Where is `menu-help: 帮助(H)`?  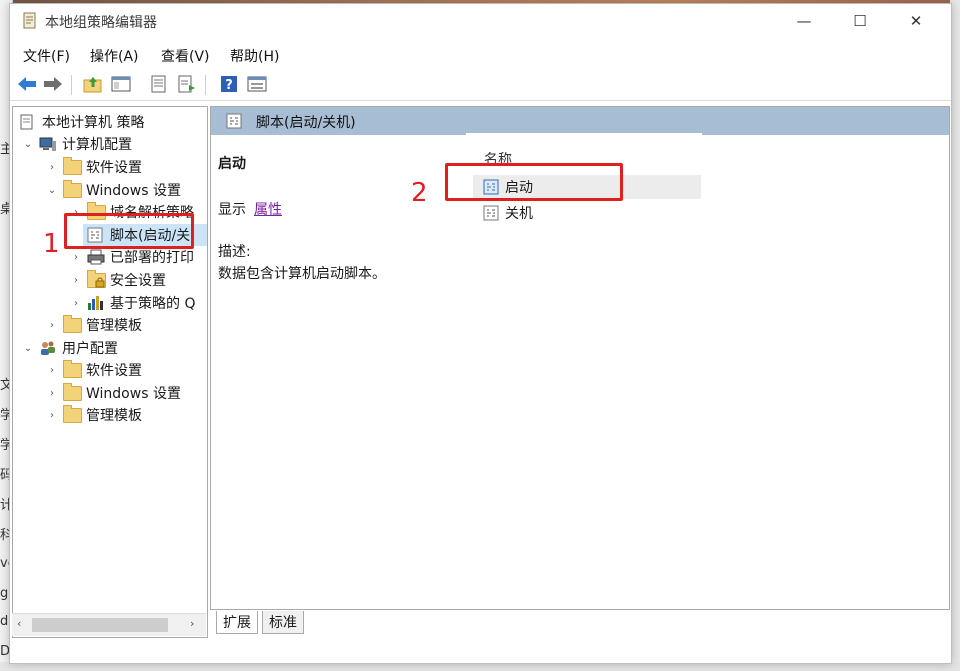 menu-help: 帮助(H) is located at coordinates (254, 56).